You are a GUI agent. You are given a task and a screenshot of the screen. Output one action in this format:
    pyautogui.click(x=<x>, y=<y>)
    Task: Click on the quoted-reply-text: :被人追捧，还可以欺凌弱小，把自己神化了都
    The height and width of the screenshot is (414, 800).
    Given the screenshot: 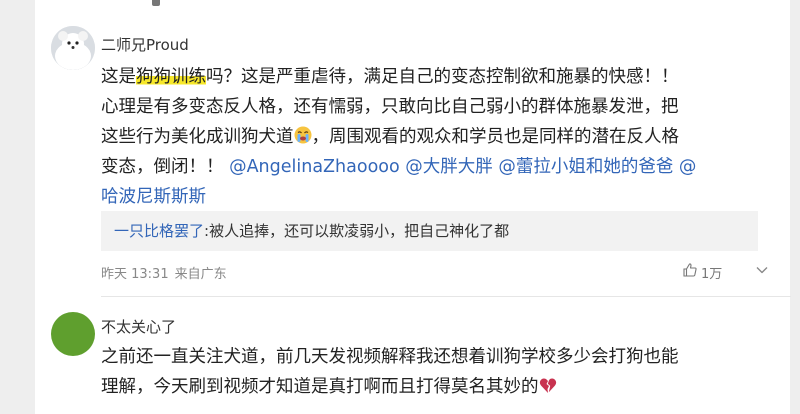 What is the action you would take?
    pyautogui.click(x=357, y=231)
    